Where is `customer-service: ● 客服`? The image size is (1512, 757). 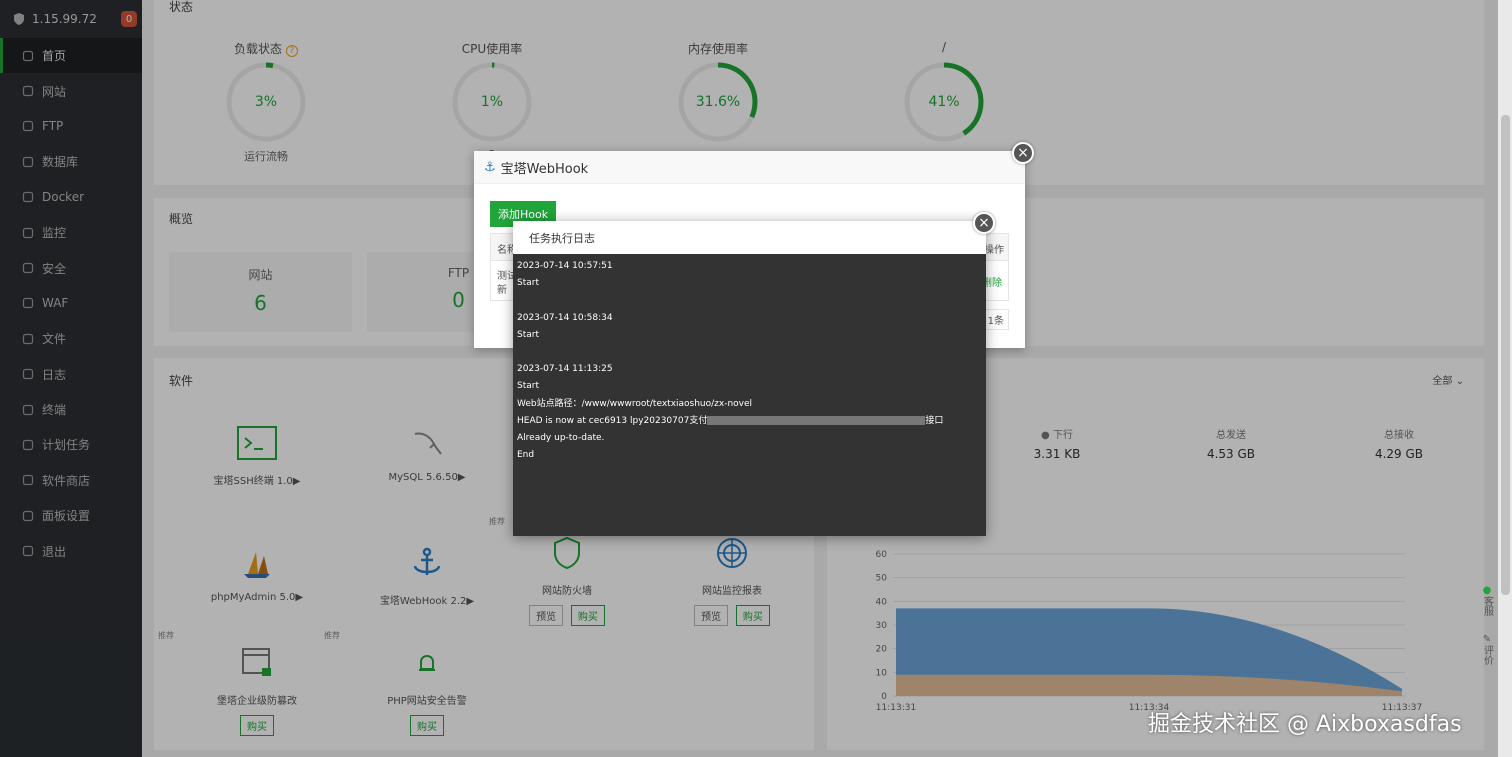 customer-service: ● 客服 is located at coordinates (1487, 600).